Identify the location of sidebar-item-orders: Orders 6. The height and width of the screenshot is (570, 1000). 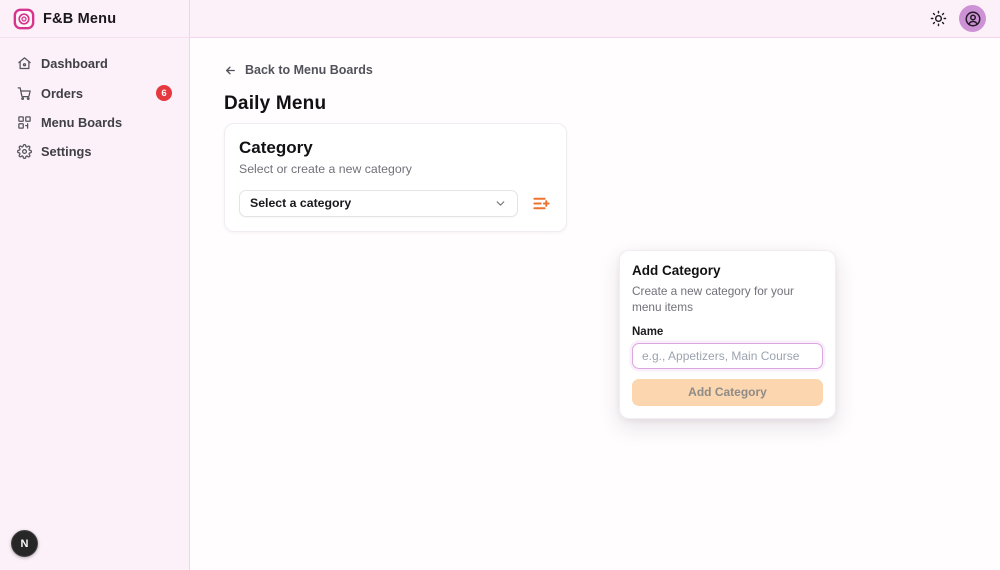
(94, 93).